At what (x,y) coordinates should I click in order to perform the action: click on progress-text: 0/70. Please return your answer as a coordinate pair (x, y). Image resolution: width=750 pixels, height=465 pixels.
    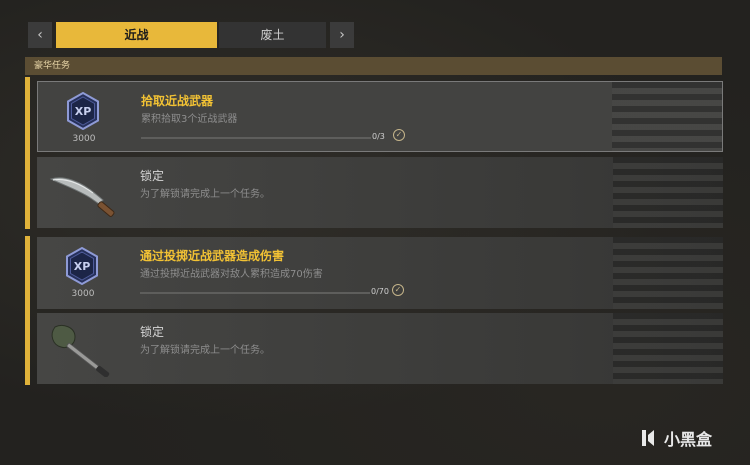
    Looking at the image, I should click on (380, 291).